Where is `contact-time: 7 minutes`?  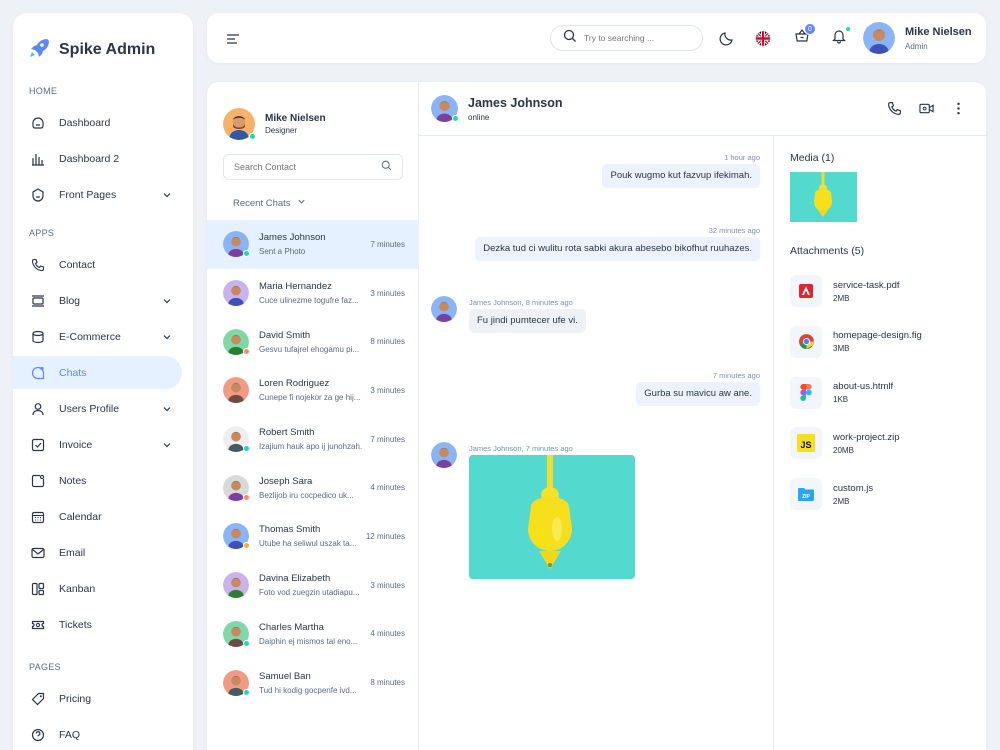 contact-time: 7 minutes is located at coordinates (387, 439).